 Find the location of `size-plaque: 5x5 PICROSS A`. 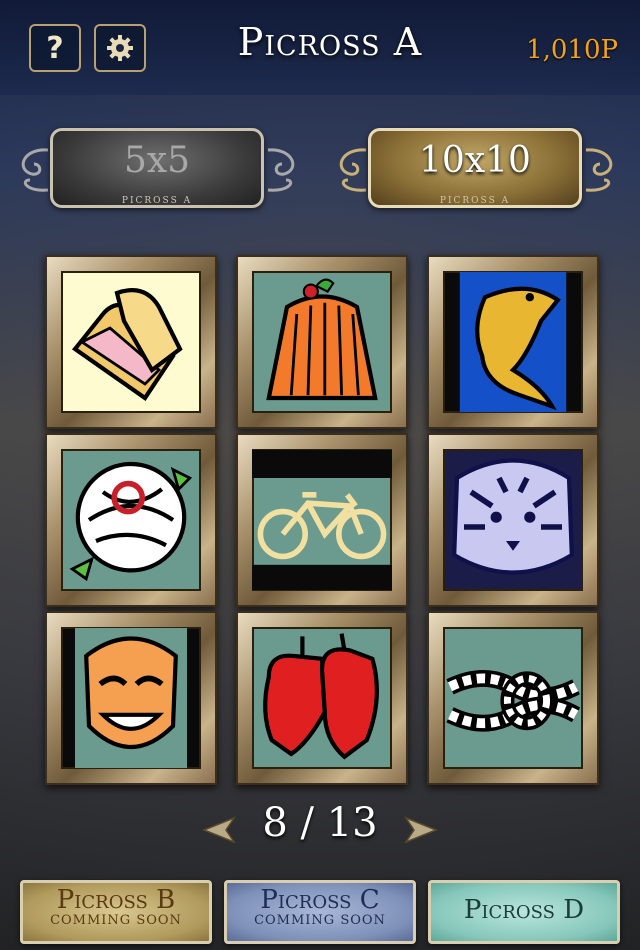

size-plaque: 5x5 PICROSS A is located at coordinates (157, 168).